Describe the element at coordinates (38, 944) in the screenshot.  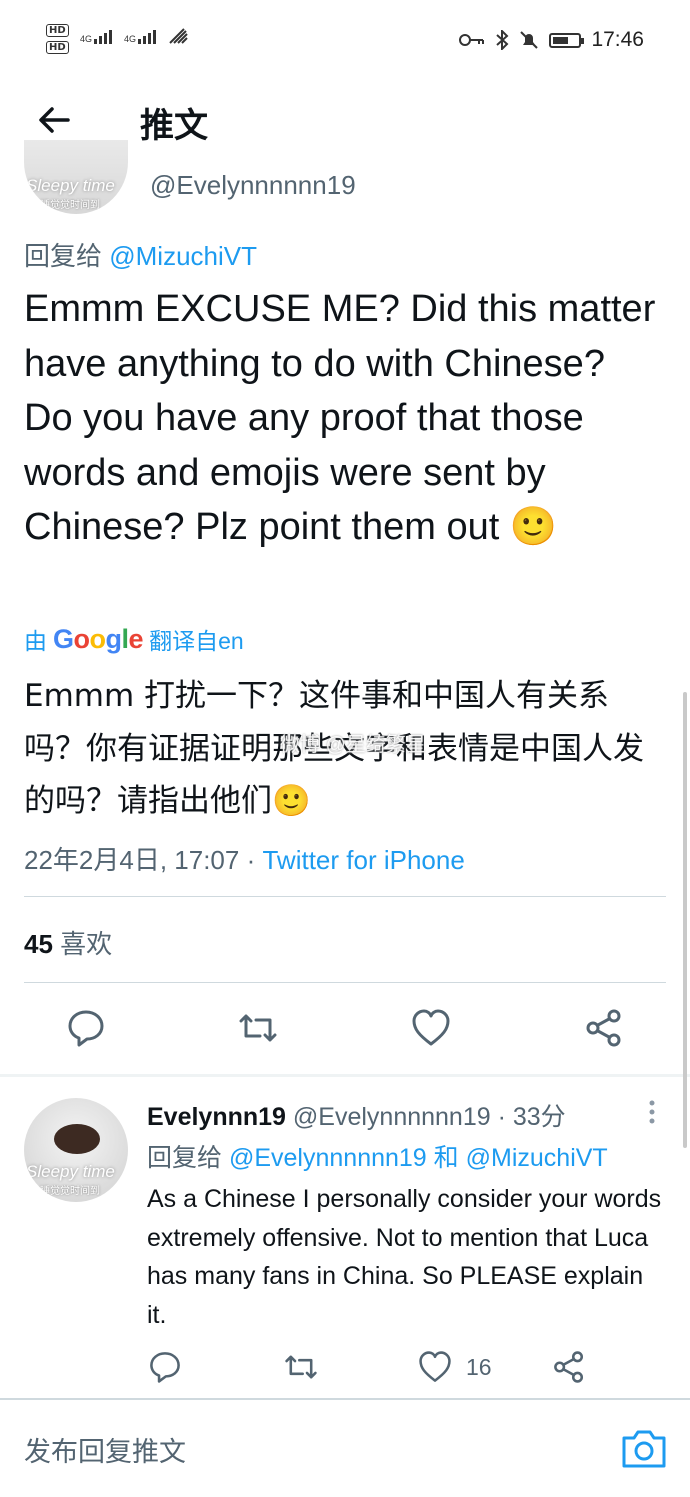
I see `likes-count: 45` at that location.